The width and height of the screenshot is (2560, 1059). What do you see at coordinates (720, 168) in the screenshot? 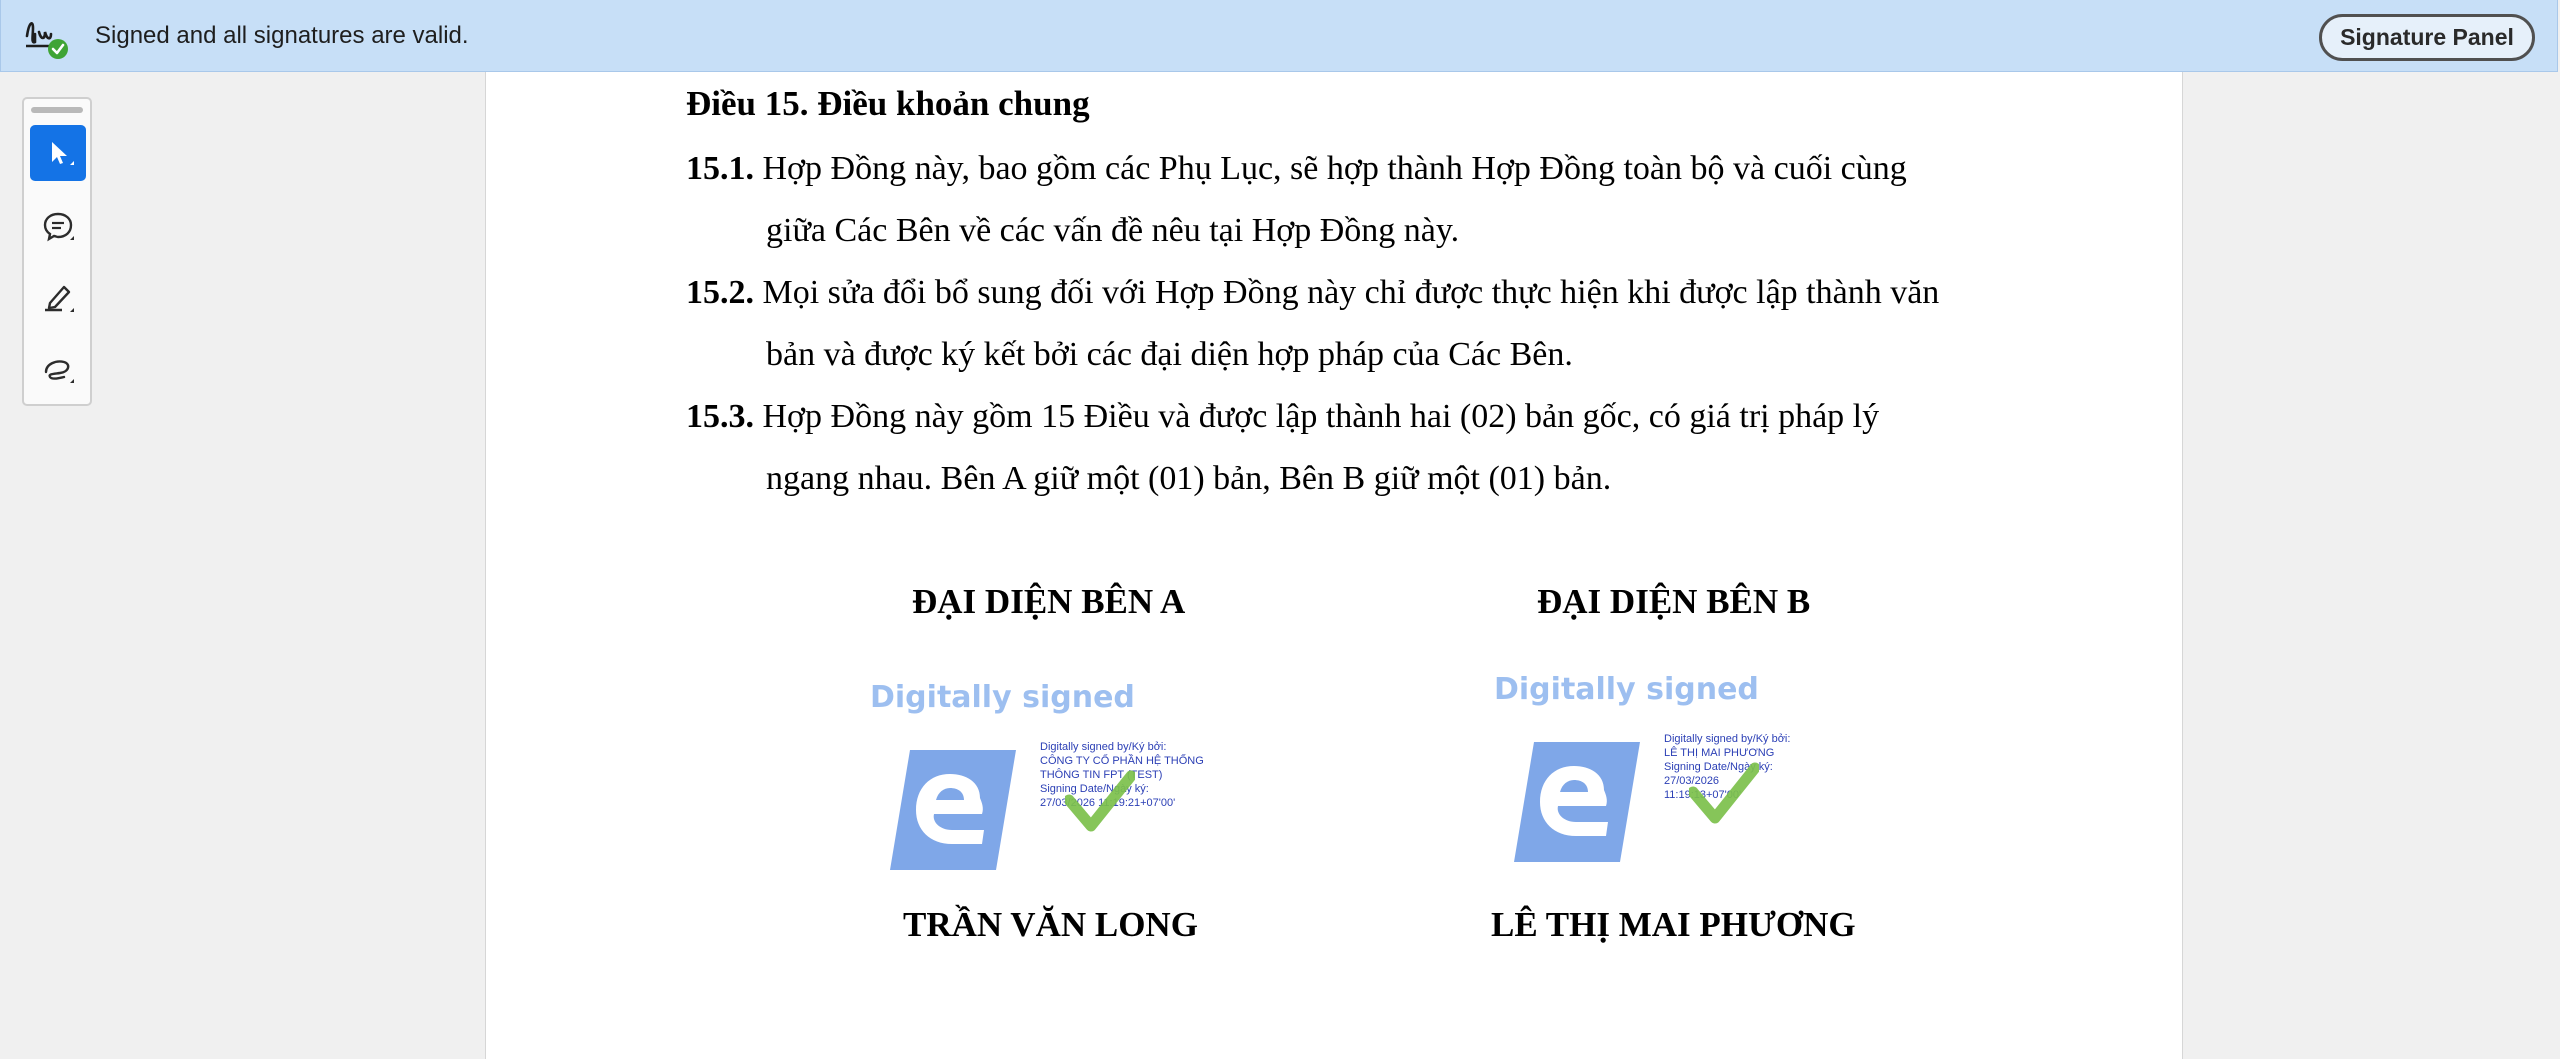
I see `clause-number: 15.1.` at bounding box center [720, 168].